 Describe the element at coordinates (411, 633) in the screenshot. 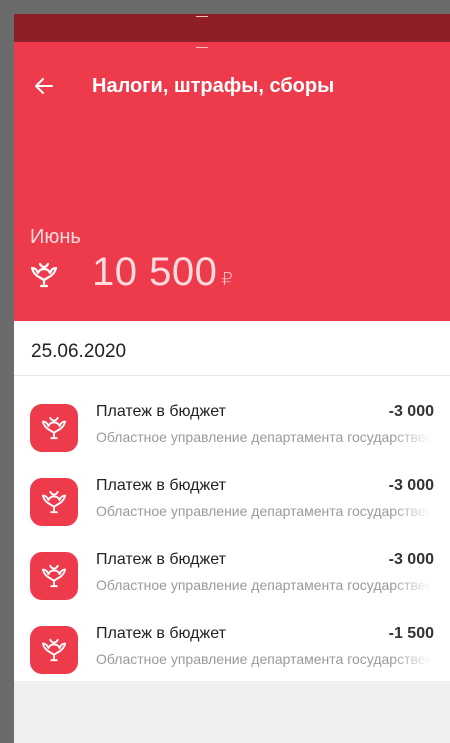

I see `transaction-amount: -1 500` at that location.